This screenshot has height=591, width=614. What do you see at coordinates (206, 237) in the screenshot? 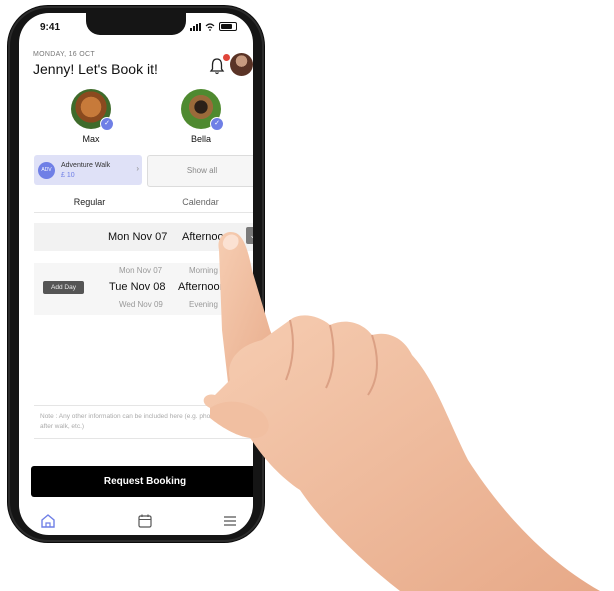
I see `selected-period: Afternoon` at bounding box center [206, 237].